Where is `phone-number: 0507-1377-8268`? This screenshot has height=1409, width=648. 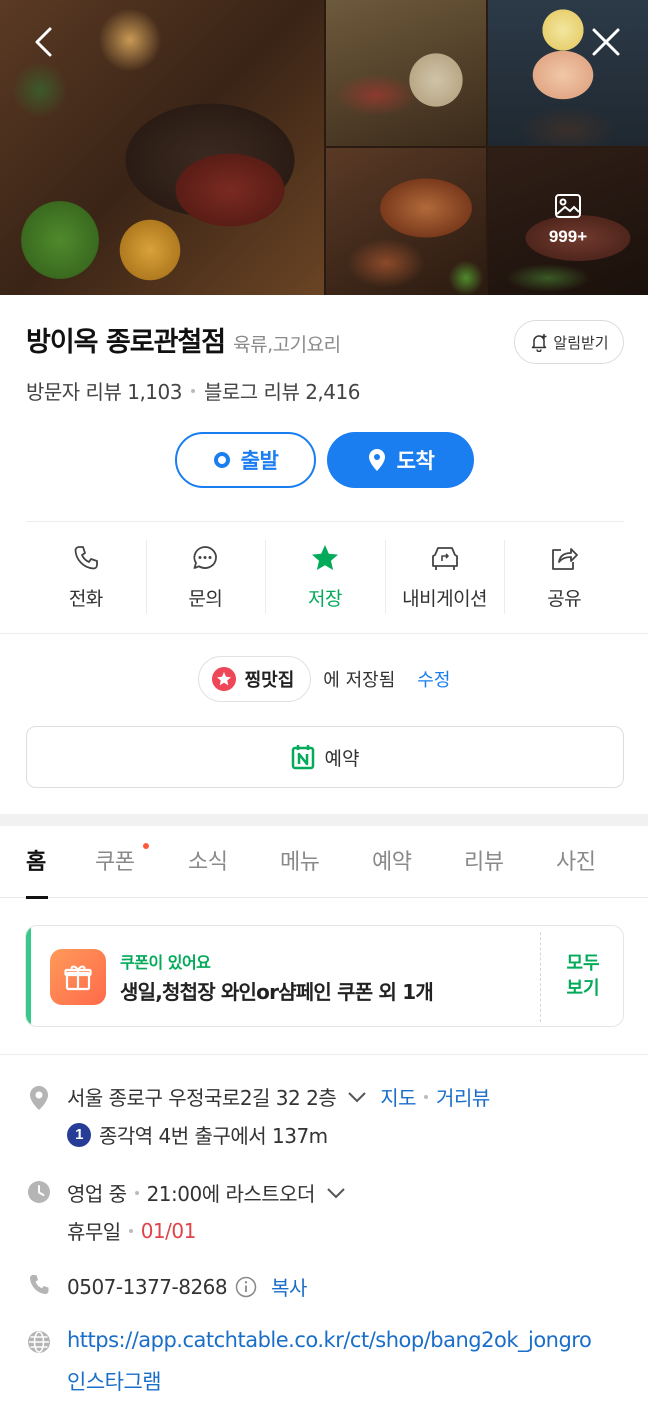 phone-number: 0507-1377-8268 is located at coordinates (147, 1287).